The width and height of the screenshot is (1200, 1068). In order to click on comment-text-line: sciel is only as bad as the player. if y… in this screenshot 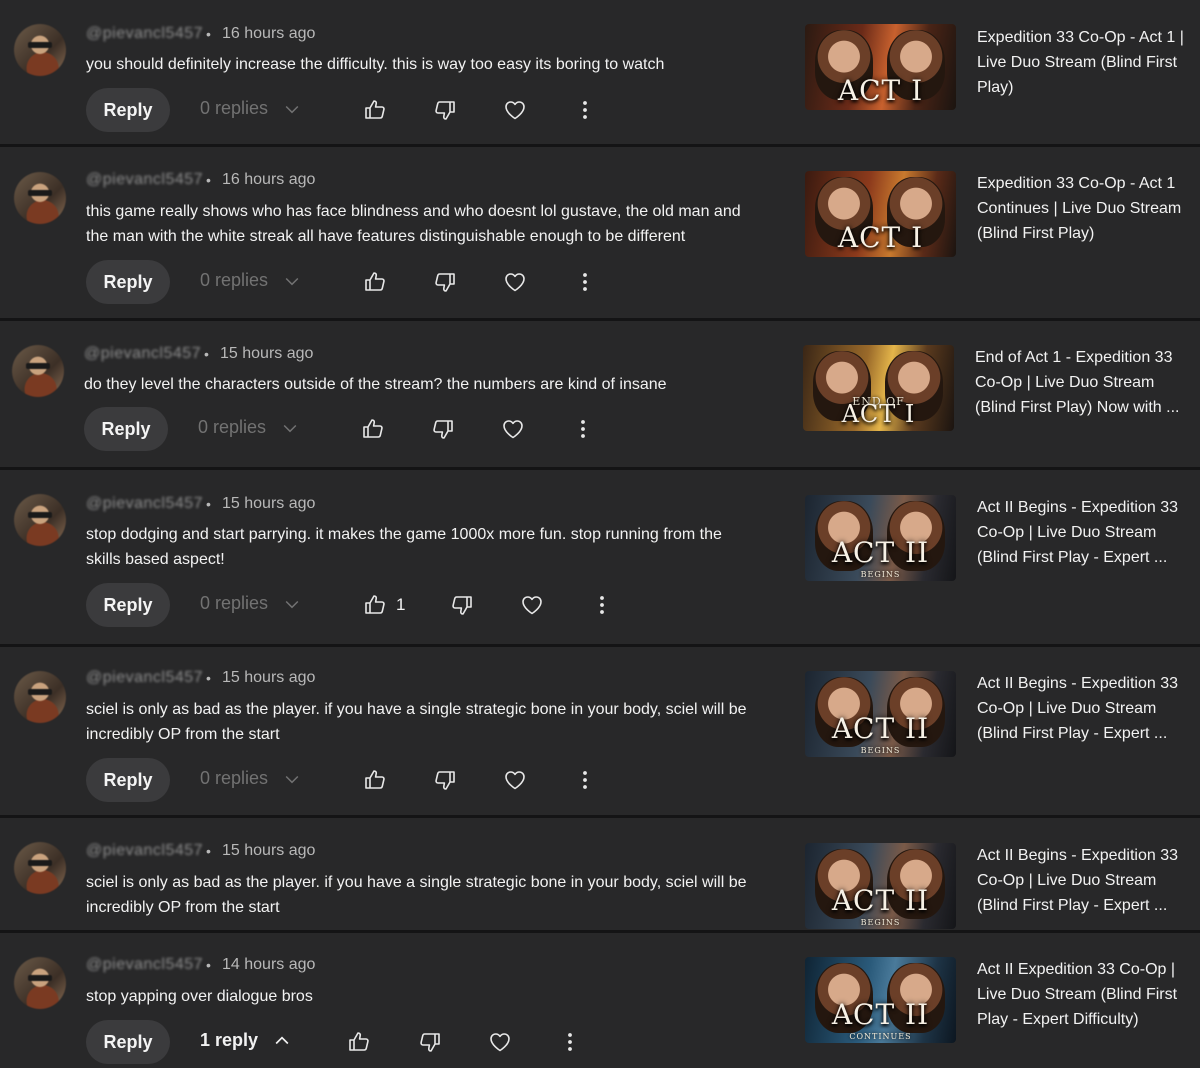, I will do `click(416, 882)`.